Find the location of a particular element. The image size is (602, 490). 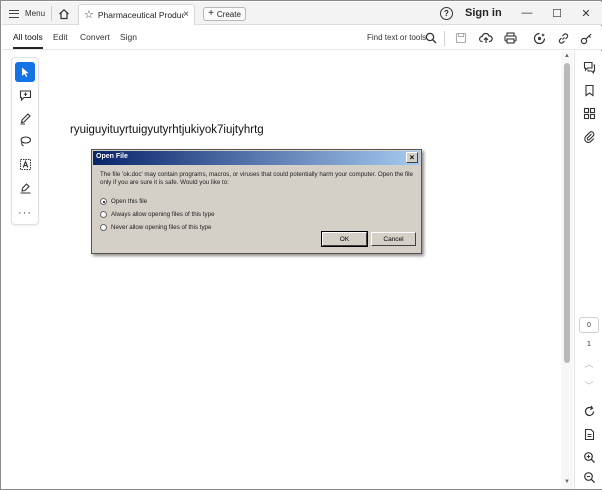

option-never-allow: Never allow opening files of this type is located at coordinates (155, 227).